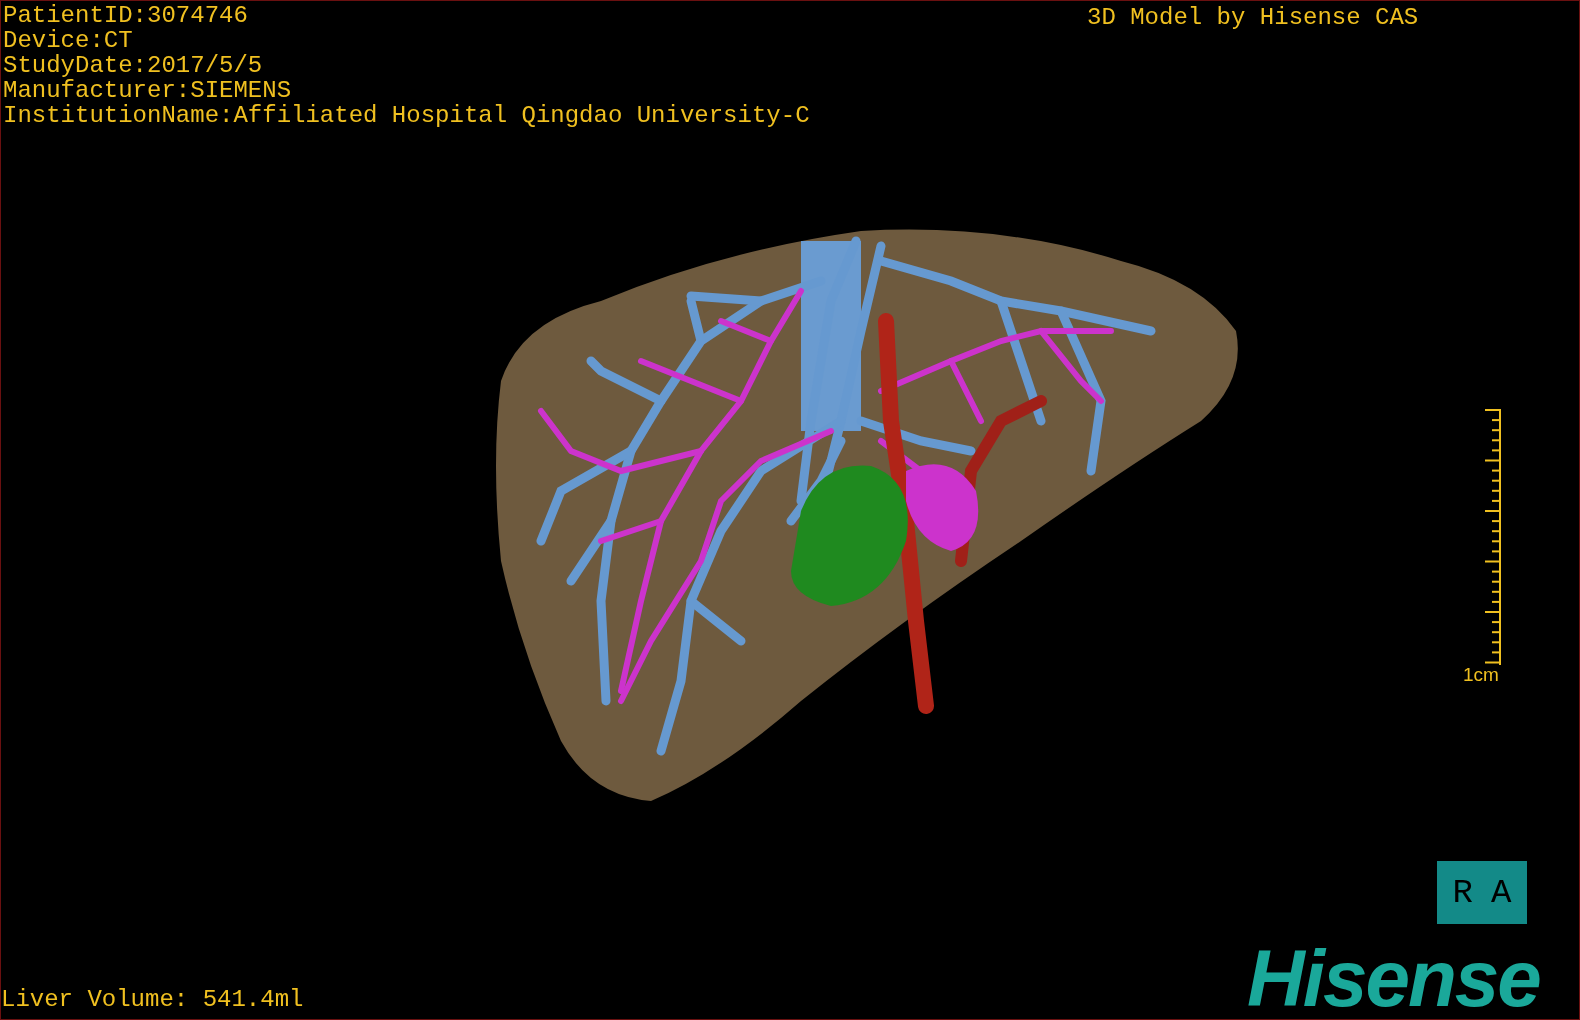  What do you see at coordinates (1462, 892) in the screenshot?
I see `orientation-letter: R` at bounding box center [1462, 892].